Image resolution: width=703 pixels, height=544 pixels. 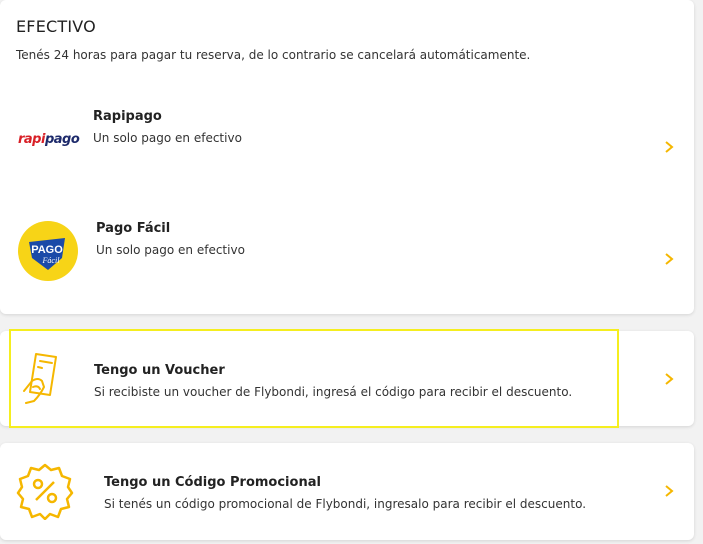 I want to click on percent-badge-icon, so click(x=45, y=491).